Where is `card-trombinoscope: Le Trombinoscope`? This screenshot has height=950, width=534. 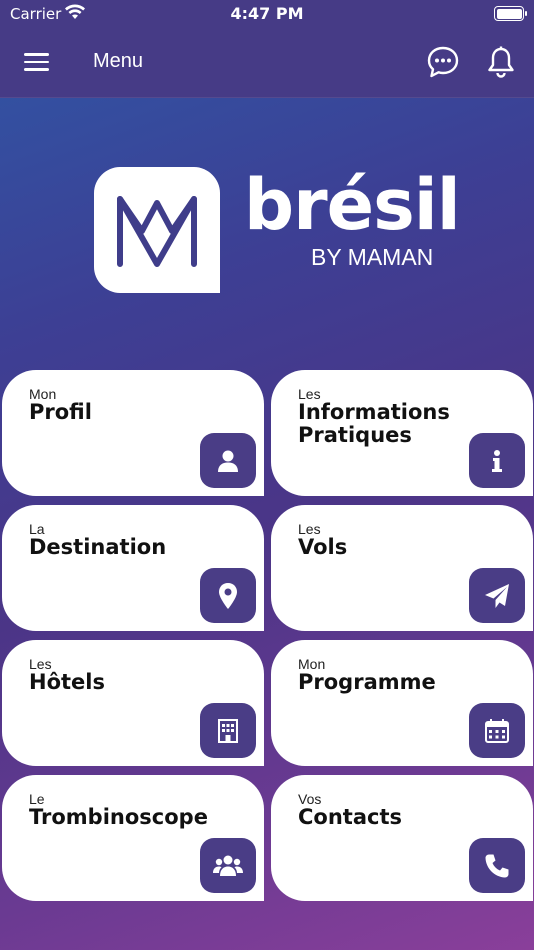
card-trombinoscope: Le Trombinoscope is located at coordinates (133, 838).